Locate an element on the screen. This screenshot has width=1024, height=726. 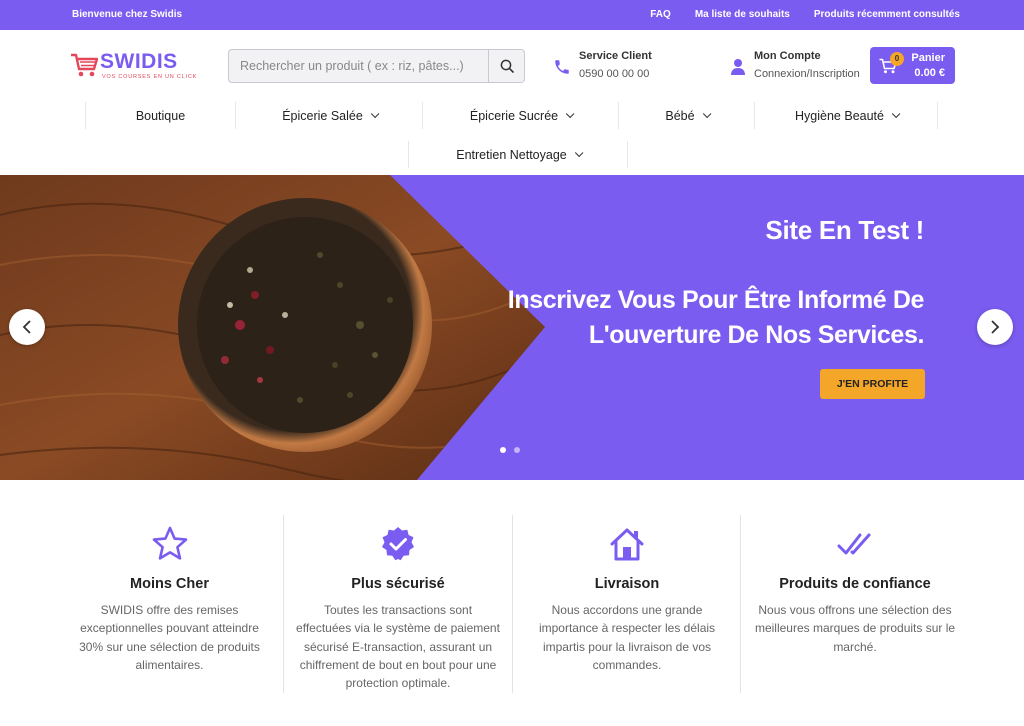
nav-row: Entretien Nettoyage is located at coordinates (512, 158).